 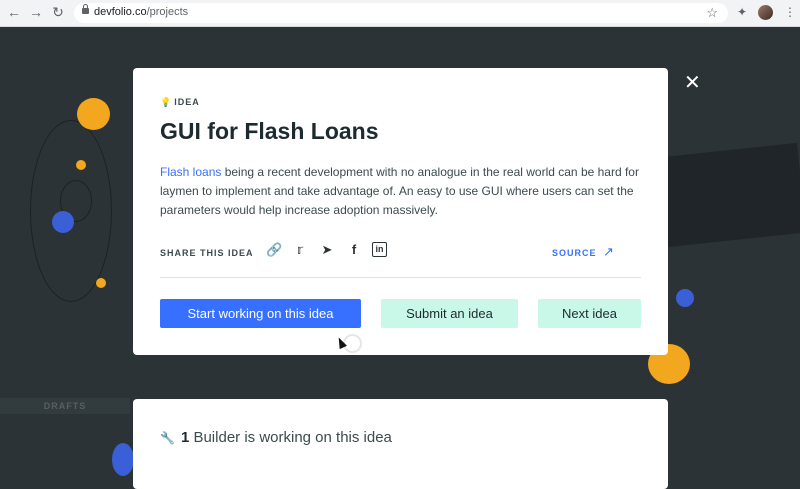 I want to click on background-shape, so click(x=728, y=195).